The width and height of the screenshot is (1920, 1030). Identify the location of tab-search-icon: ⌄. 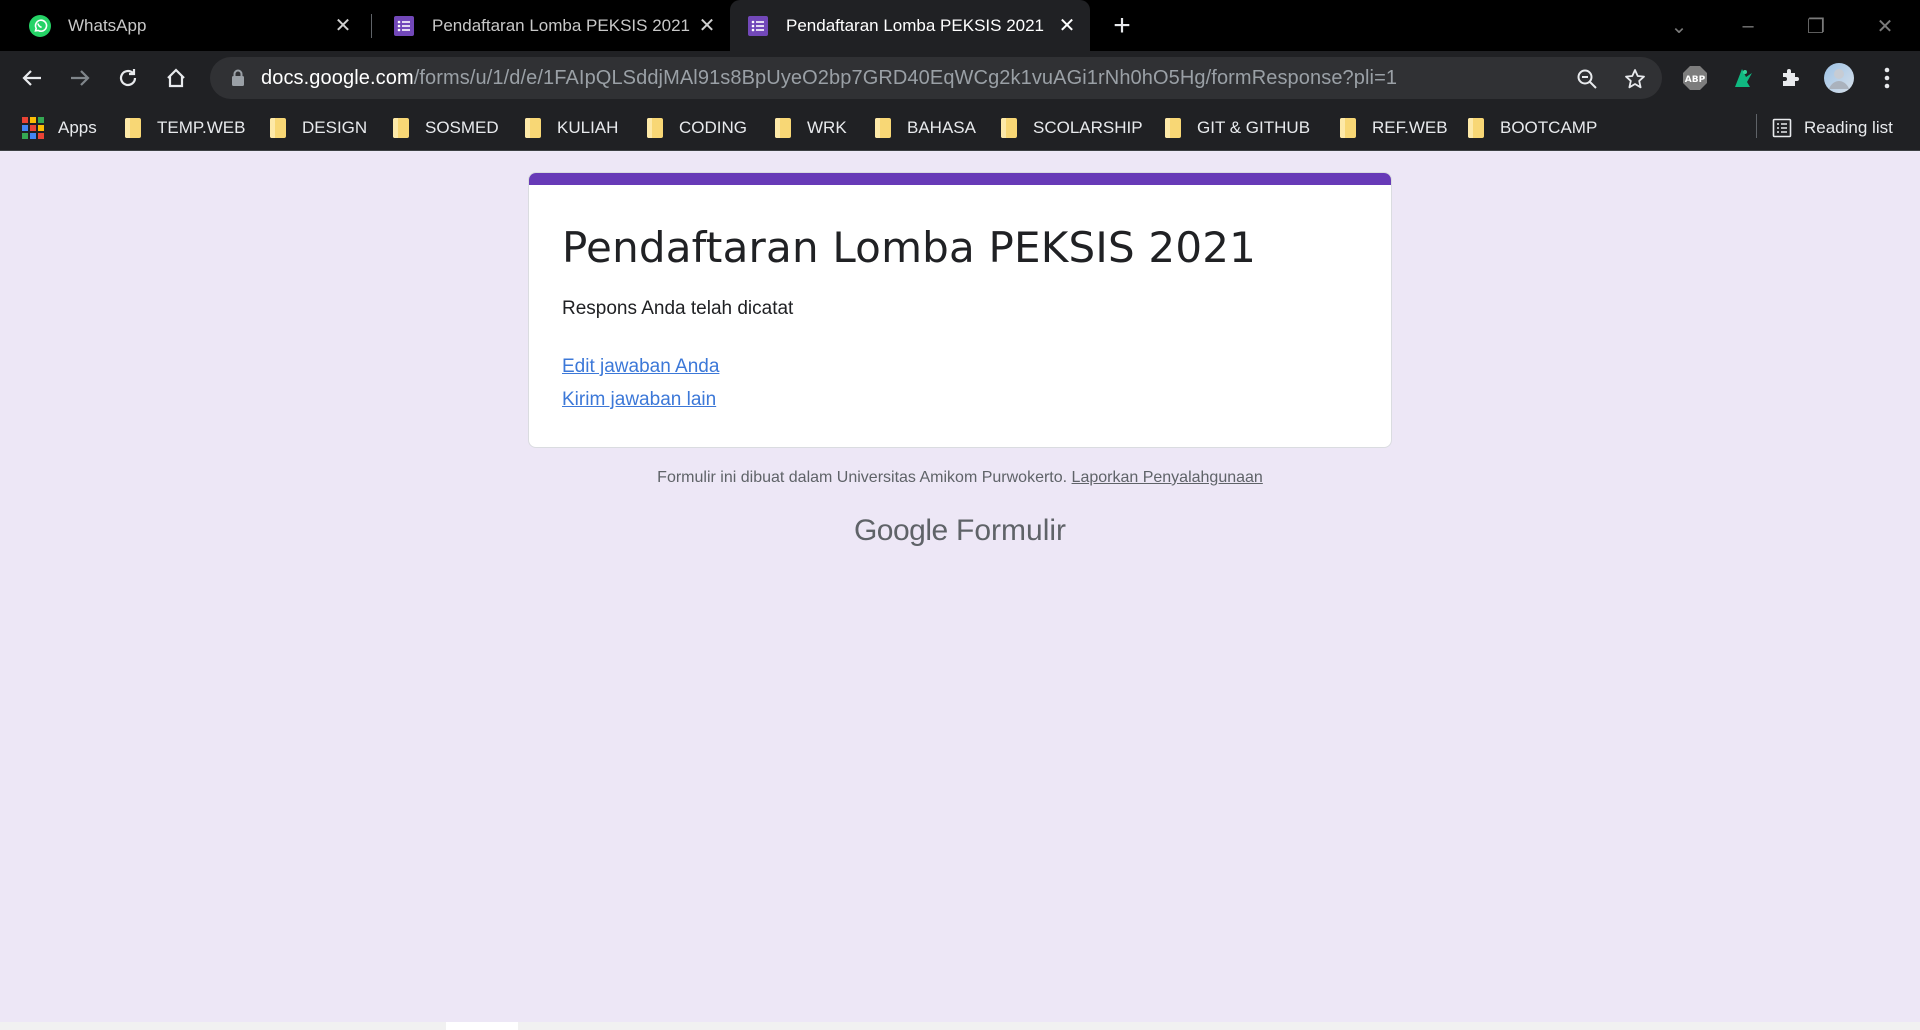
(1679, 26).